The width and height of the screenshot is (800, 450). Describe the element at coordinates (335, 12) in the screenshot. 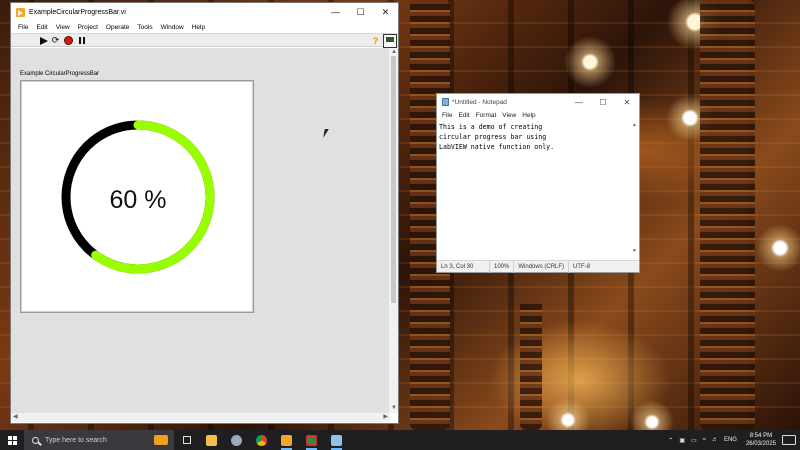

I see `minimize-button: —` at that location.